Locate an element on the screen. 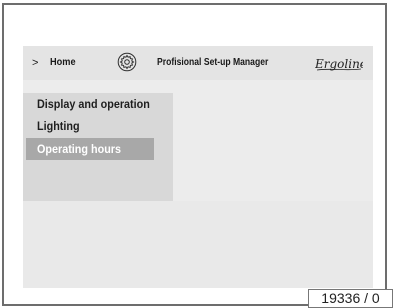  svg-text: Ergoline is located at coordinates (339, 64).